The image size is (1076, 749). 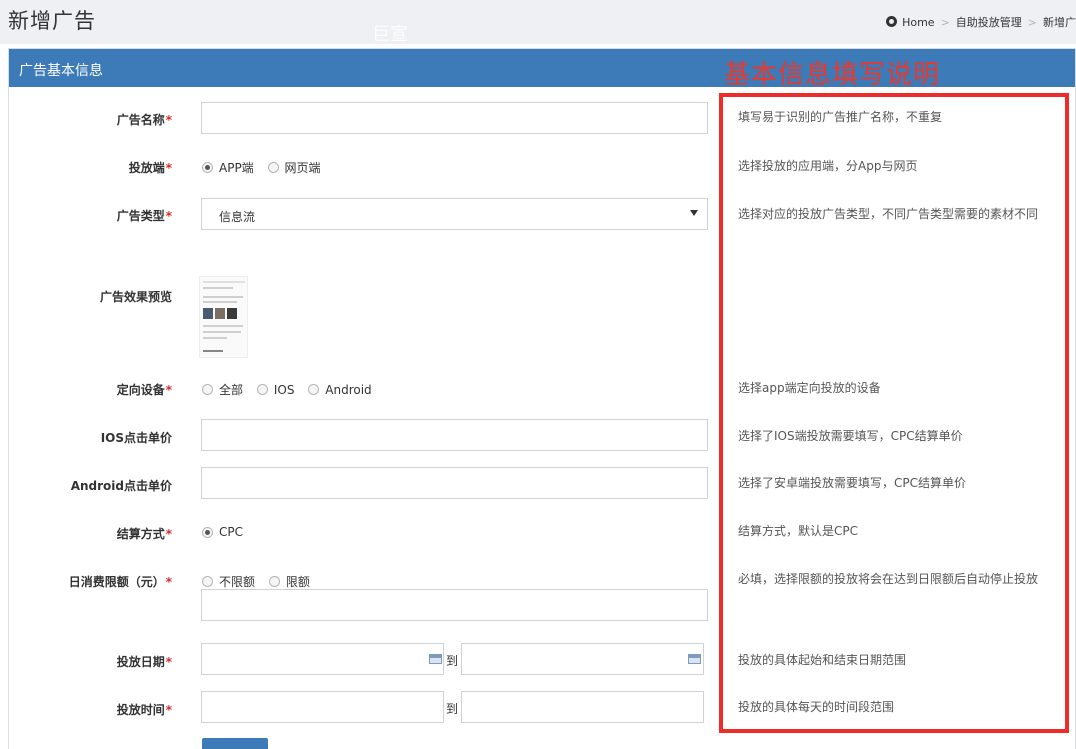 I want to click on channel-label: 投放端*, so click(x=150, y=168).